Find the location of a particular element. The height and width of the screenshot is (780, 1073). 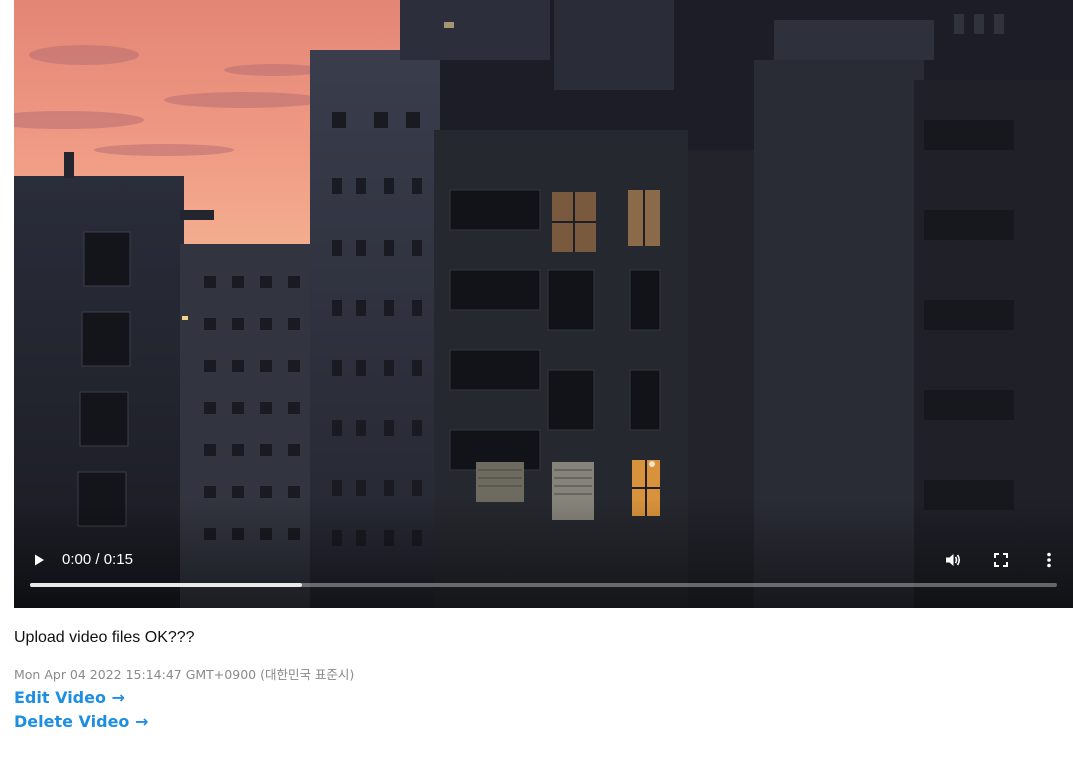

progress-bar is located at coordinates (543, 585).